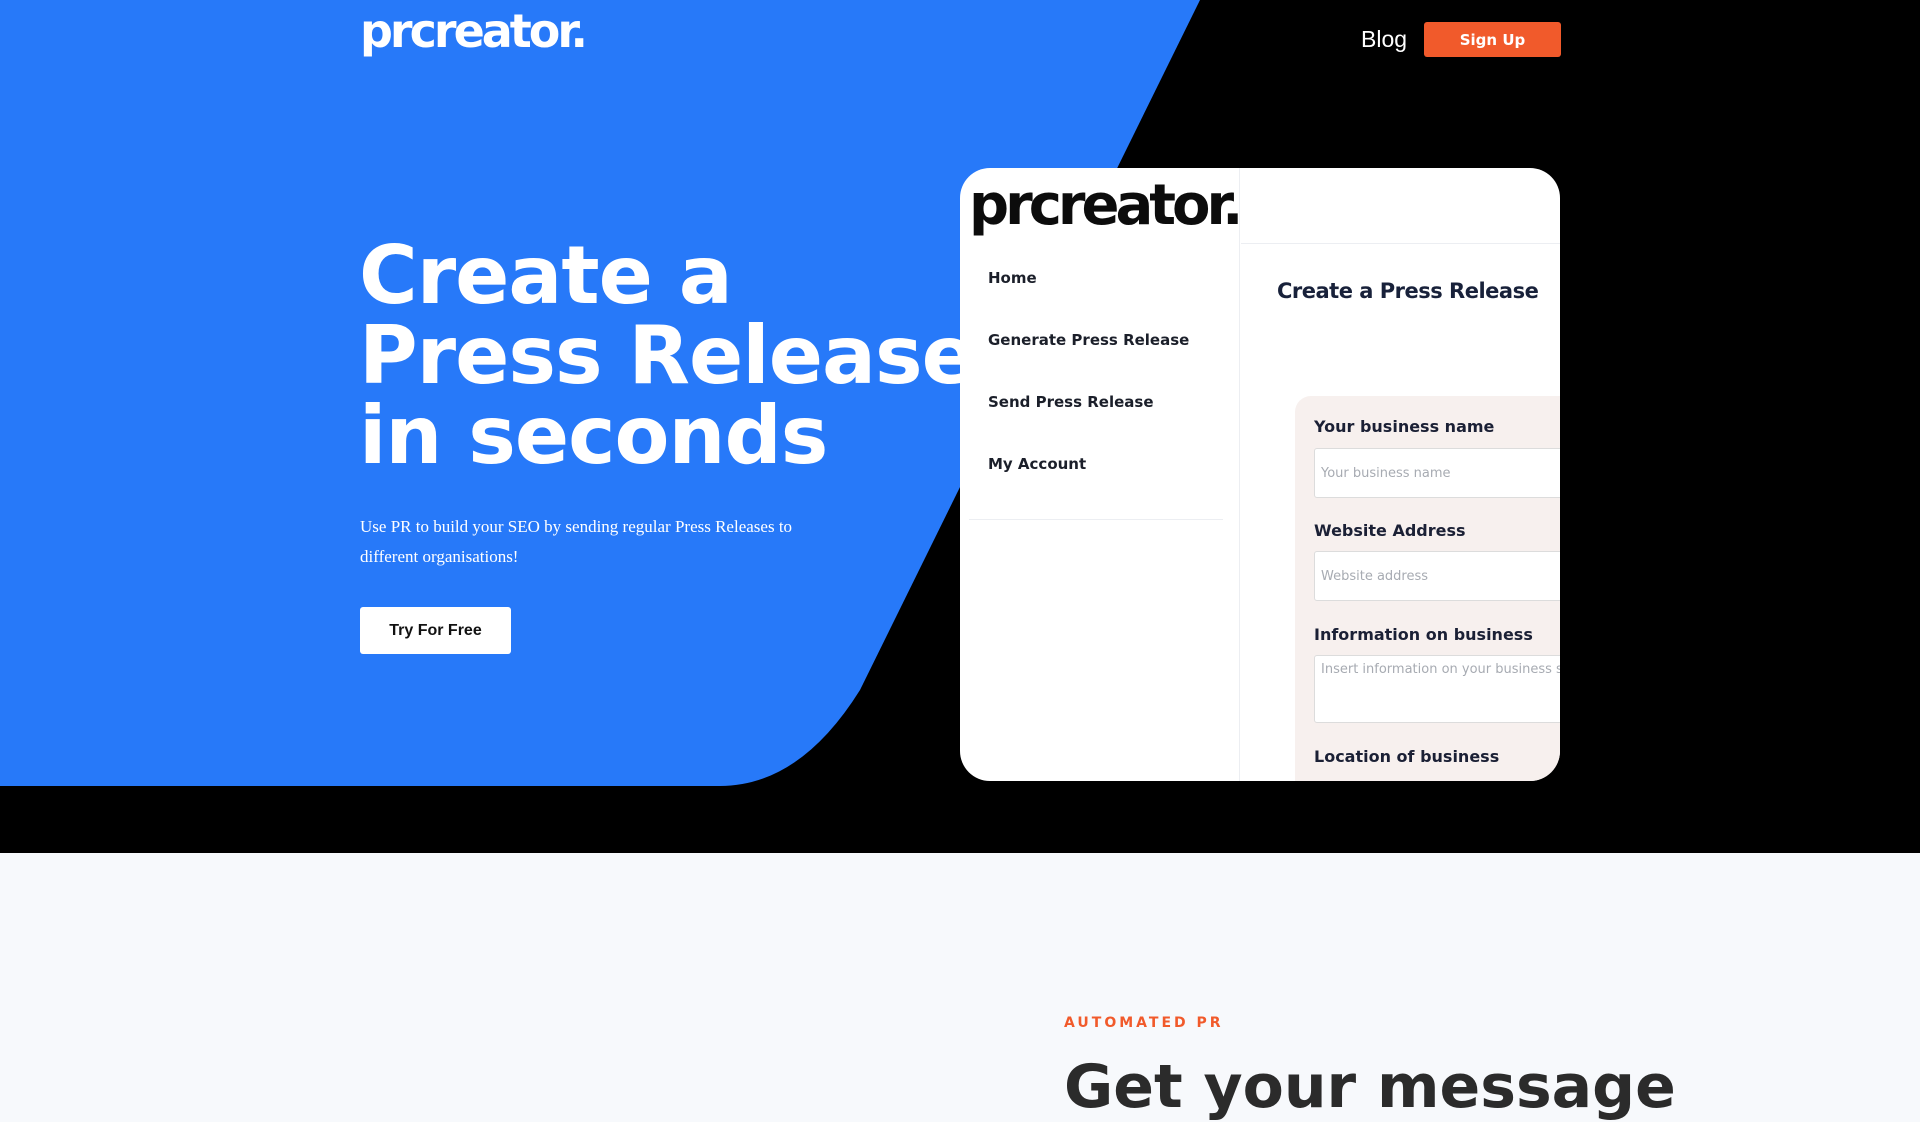 The height and width of the screenshot is (1122, 1920). Describe the element at coordinates (1144, 1023) in the screenshot. I see `feature-eyebrow: AUTOMATED PR` at that location.